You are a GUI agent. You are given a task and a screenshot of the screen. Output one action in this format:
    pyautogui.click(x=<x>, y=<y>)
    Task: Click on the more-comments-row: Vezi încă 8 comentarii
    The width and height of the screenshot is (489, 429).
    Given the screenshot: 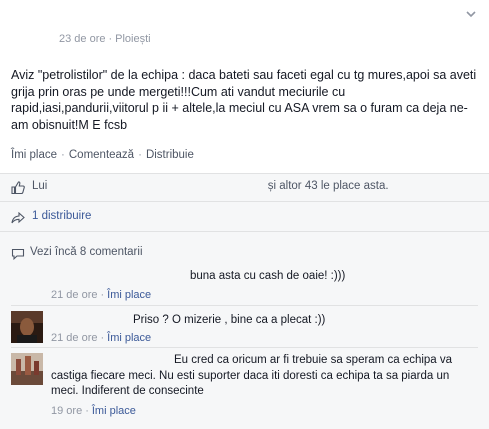 What is the action you would take?
    pyautogui.click(x=244, y=253)
    